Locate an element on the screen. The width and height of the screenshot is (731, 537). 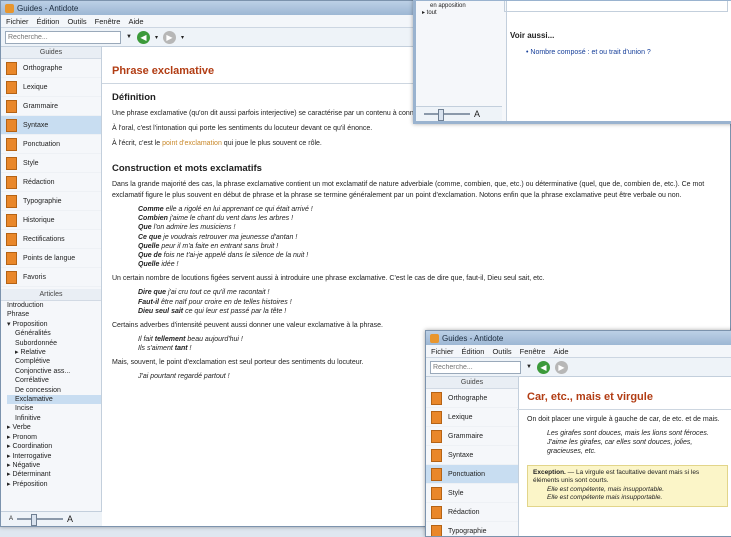
window-title: Guides - Antidote is located at coordinates (47, 8).